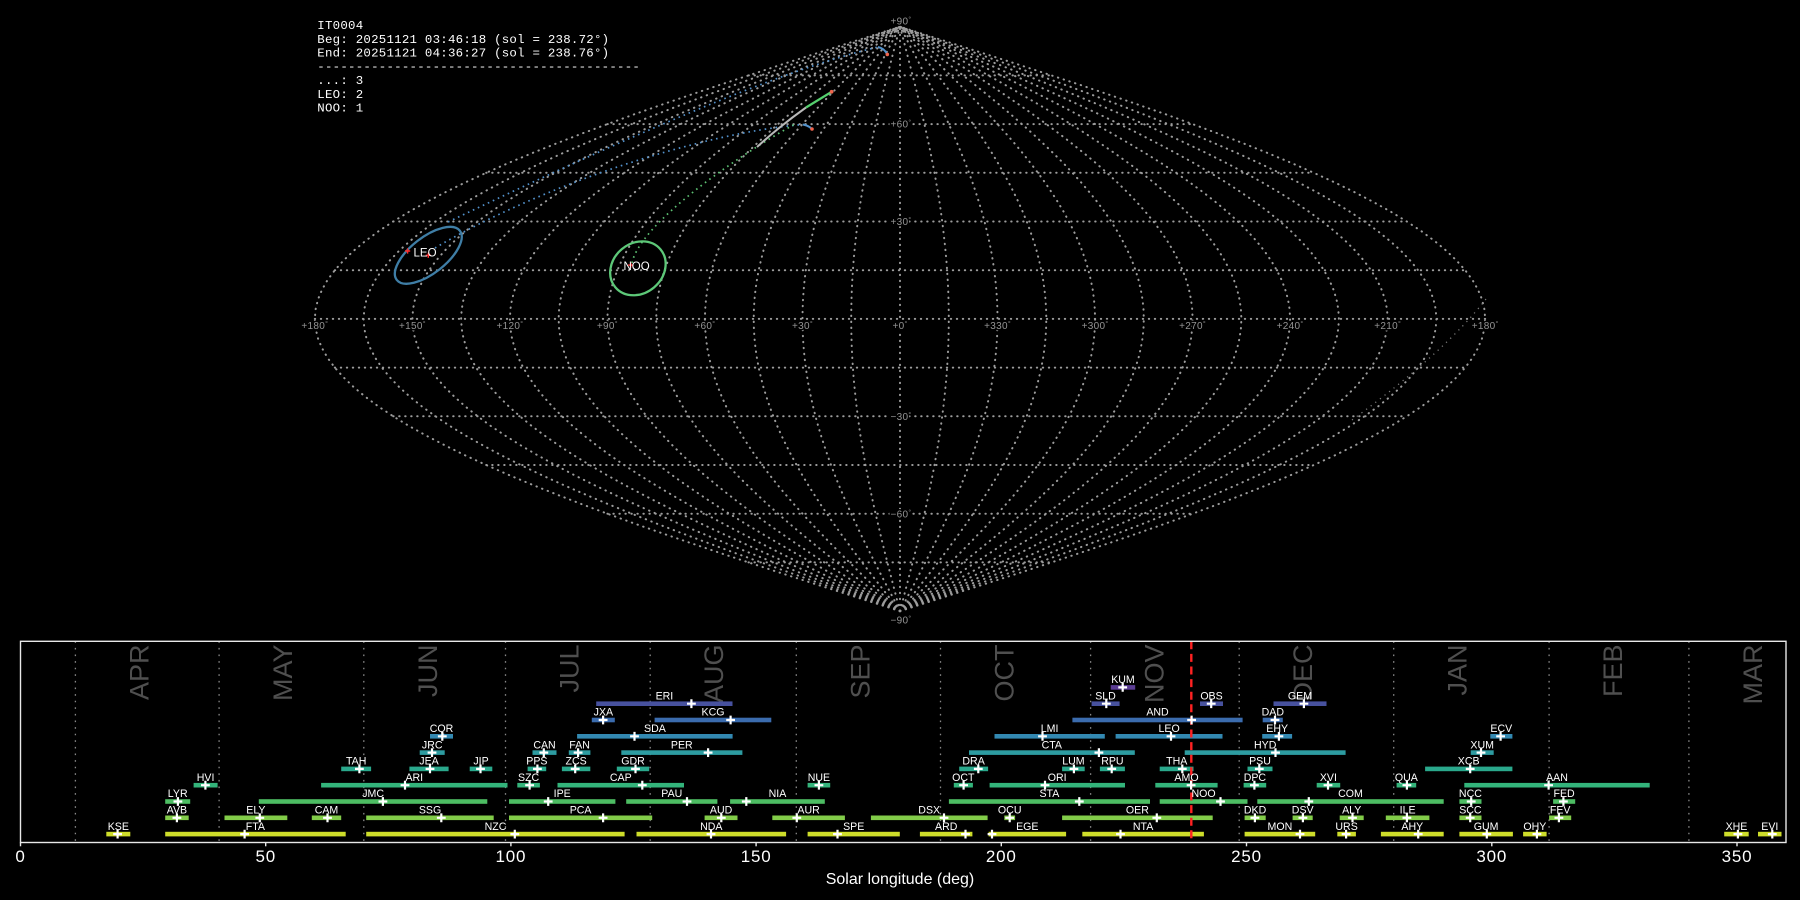  What do you see at coordinates (756, 856) in the screenshot?
I see `svg-text: 150` at bounding box center [756, 856].